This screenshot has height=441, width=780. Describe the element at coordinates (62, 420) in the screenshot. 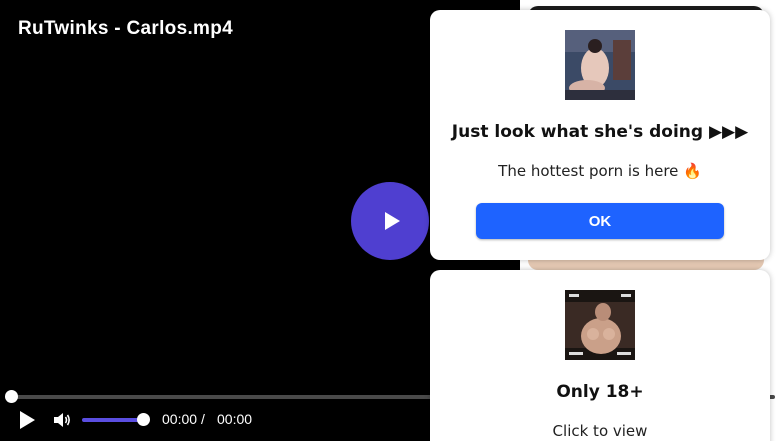

I see `volume-icon` at that location.